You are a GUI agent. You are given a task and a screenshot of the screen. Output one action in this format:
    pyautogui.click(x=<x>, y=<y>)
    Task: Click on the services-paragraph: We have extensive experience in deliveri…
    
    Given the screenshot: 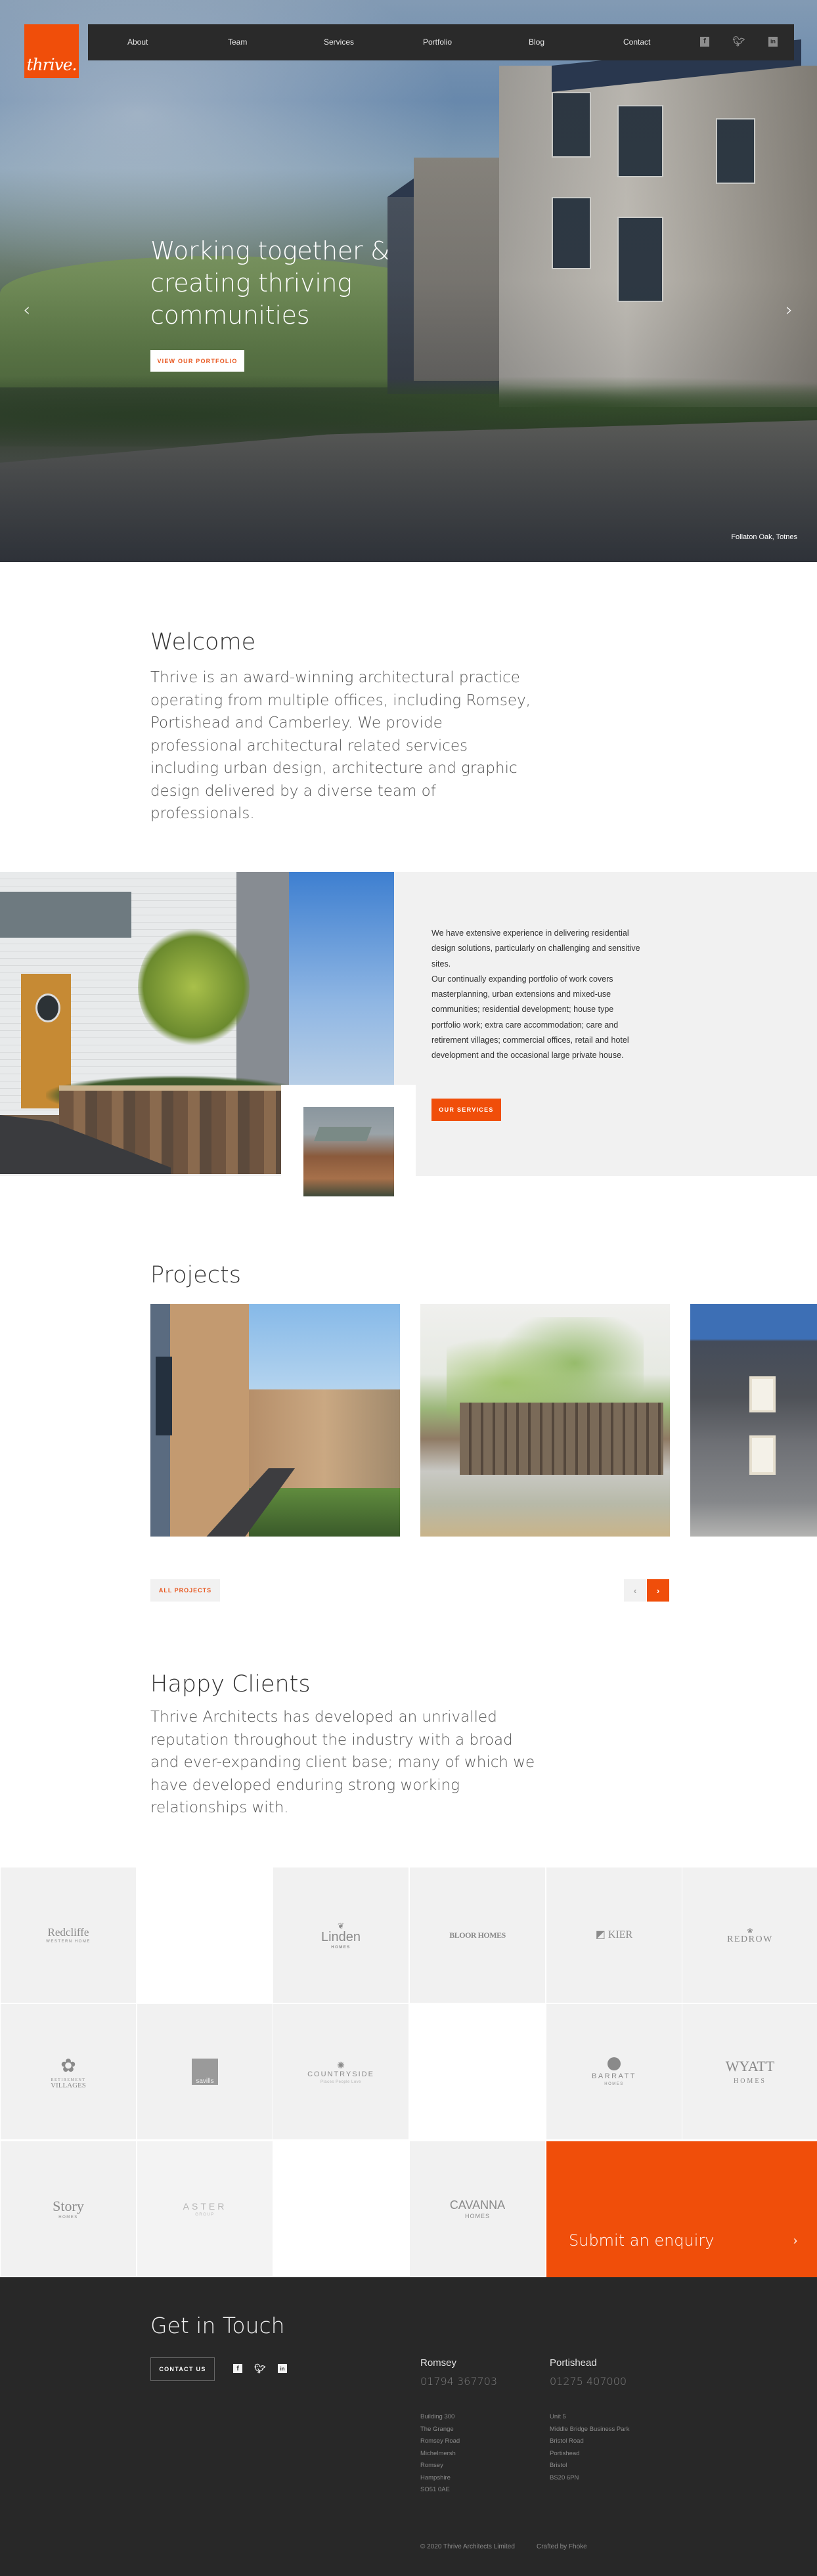 What is the action you would take?
    pyautogui.click(x=535, y=949)
    